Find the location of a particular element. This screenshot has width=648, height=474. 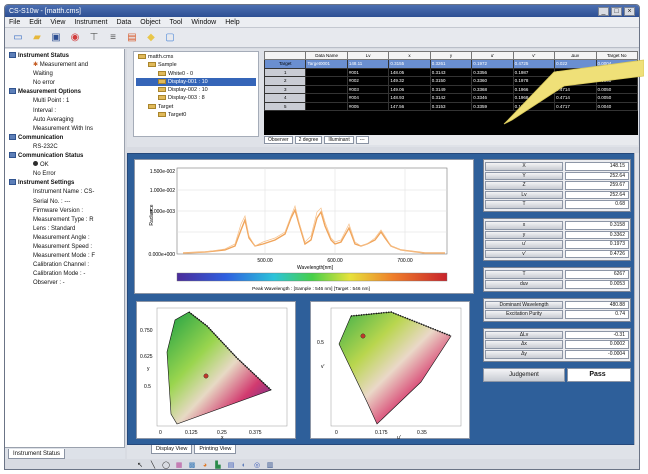

open-icon: ▰ is located at coordinates (37, 38).